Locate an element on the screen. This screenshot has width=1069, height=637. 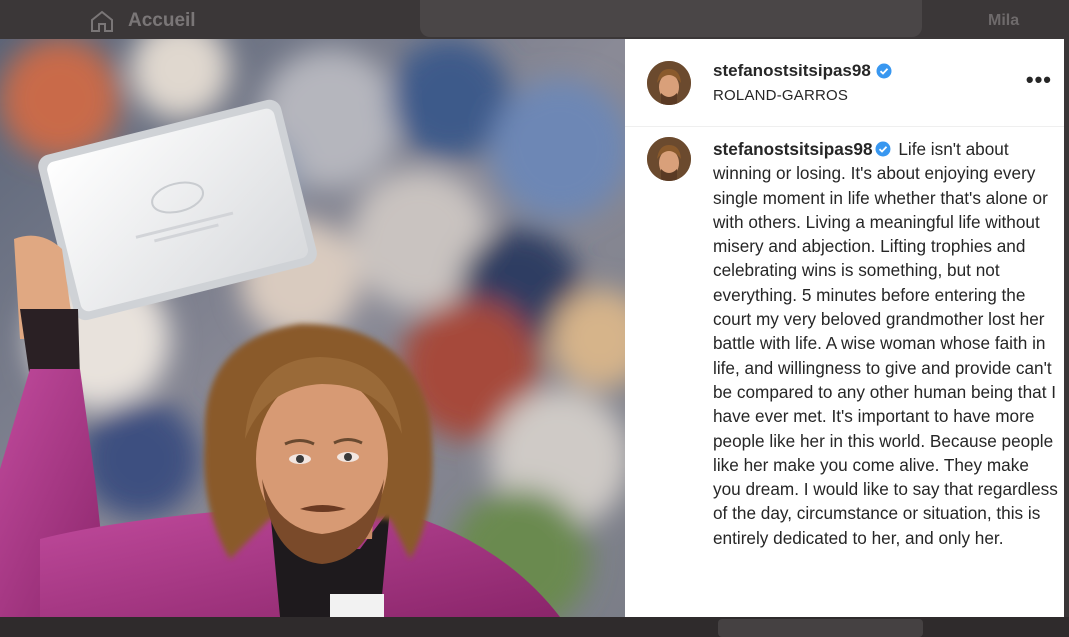
caption-username: stefanostsitsipas98 is located at coordinates (793, 149).